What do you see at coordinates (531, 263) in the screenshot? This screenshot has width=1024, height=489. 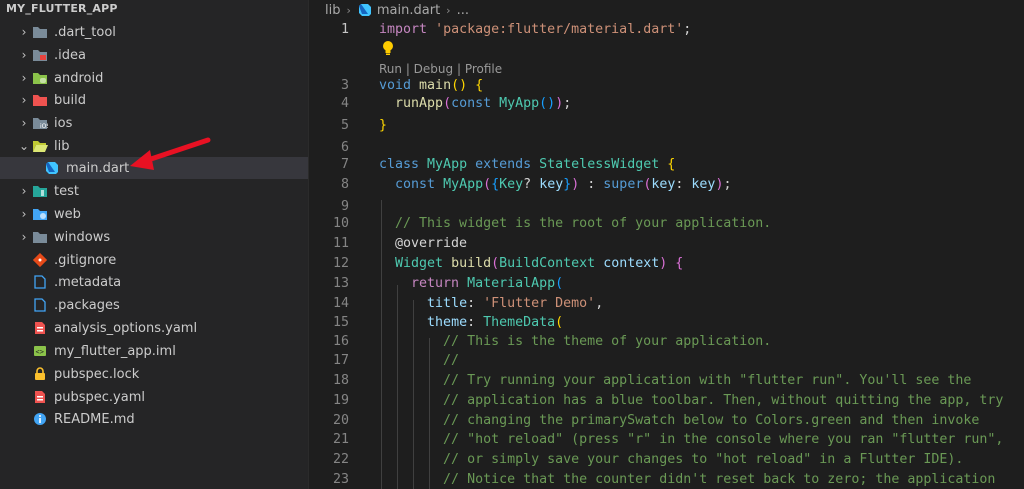 I see `code-line-12: Widget build(BuildContext context) {` at bounding box center [531, 263].